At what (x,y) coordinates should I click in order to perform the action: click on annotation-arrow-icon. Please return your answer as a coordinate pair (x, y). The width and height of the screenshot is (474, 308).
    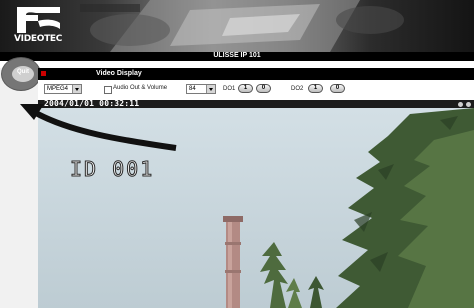
    Looking at the image, I should click on (98, 127).